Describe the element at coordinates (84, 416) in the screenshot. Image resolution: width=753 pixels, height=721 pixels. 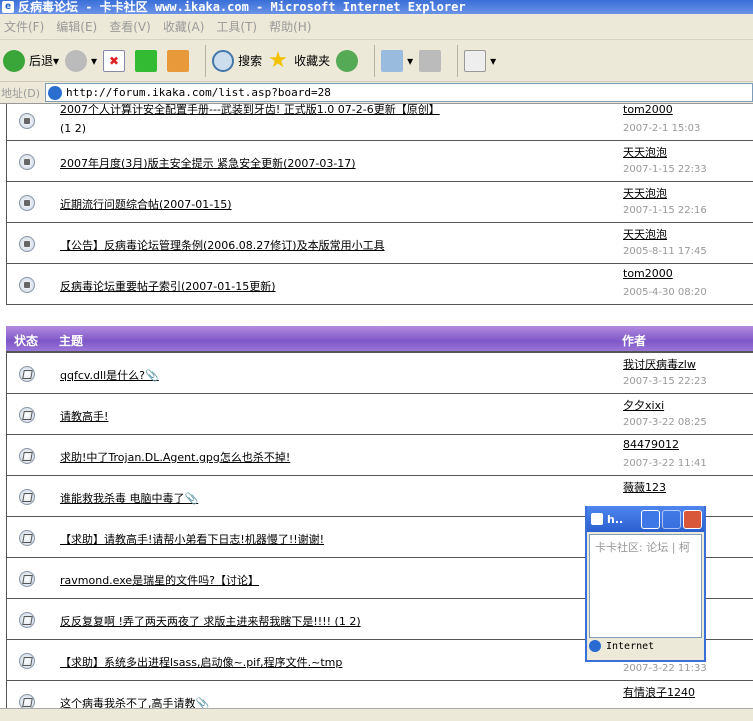
I see `topic-link: 请教高手!` at that location.